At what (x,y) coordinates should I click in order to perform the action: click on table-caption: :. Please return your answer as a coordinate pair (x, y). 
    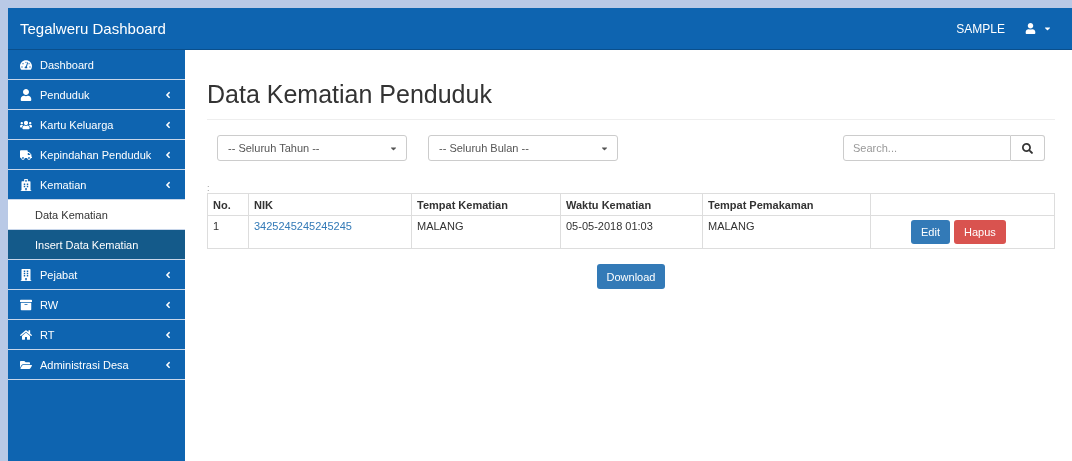
    Looking at the image, I should click on (208, 188).